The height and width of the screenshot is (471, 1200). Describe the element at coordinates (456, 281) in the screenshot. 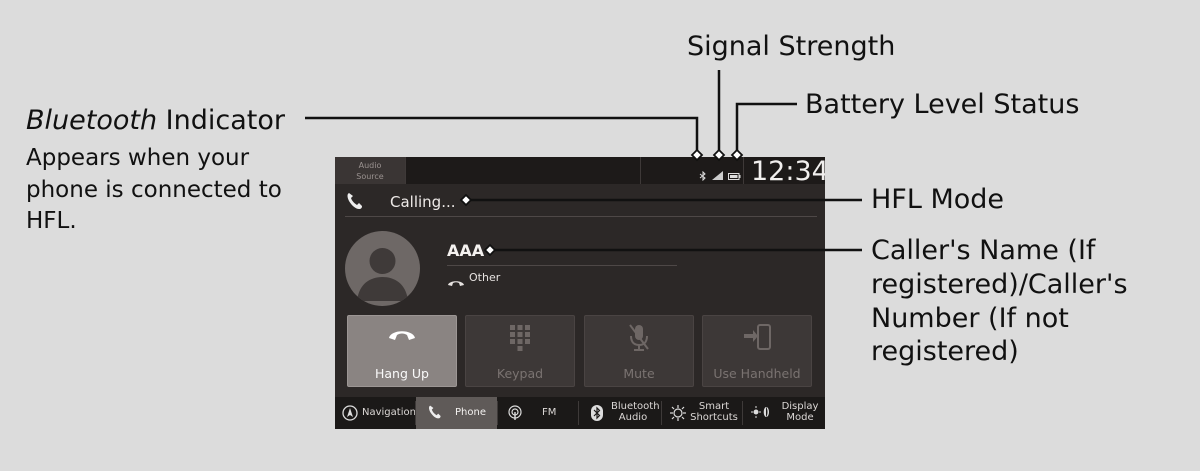

I see `phone-type-icon` at that location.